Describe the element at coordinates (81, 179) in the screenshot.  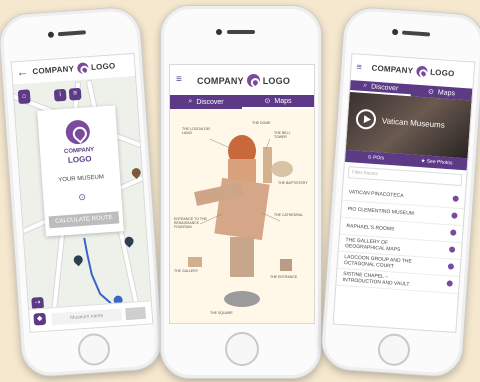
I see `museum-label: YOUR MUSEUM` at that location.